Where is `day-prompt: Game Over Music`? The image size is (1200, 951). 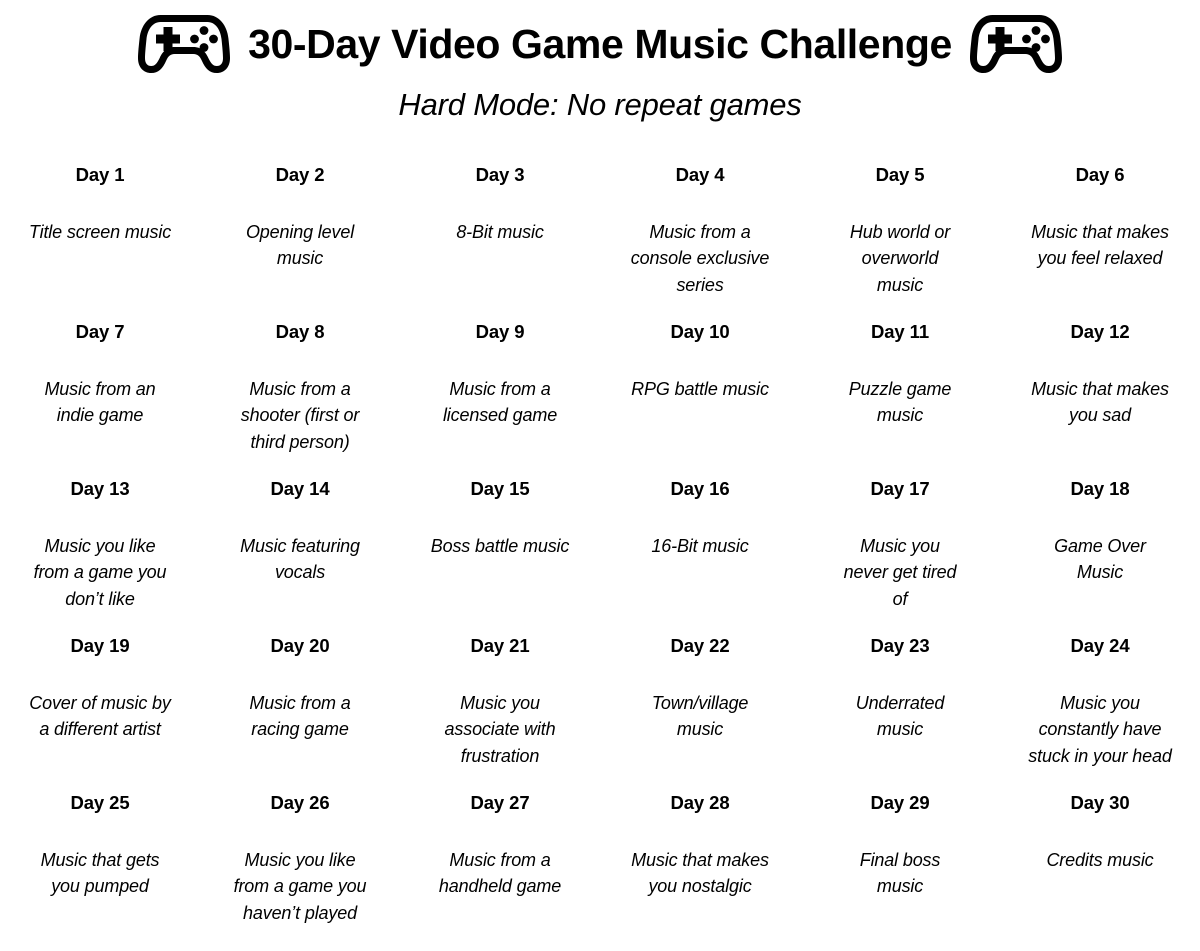 day-prompt: Game Over Music is located at coordinates (1100, 559).